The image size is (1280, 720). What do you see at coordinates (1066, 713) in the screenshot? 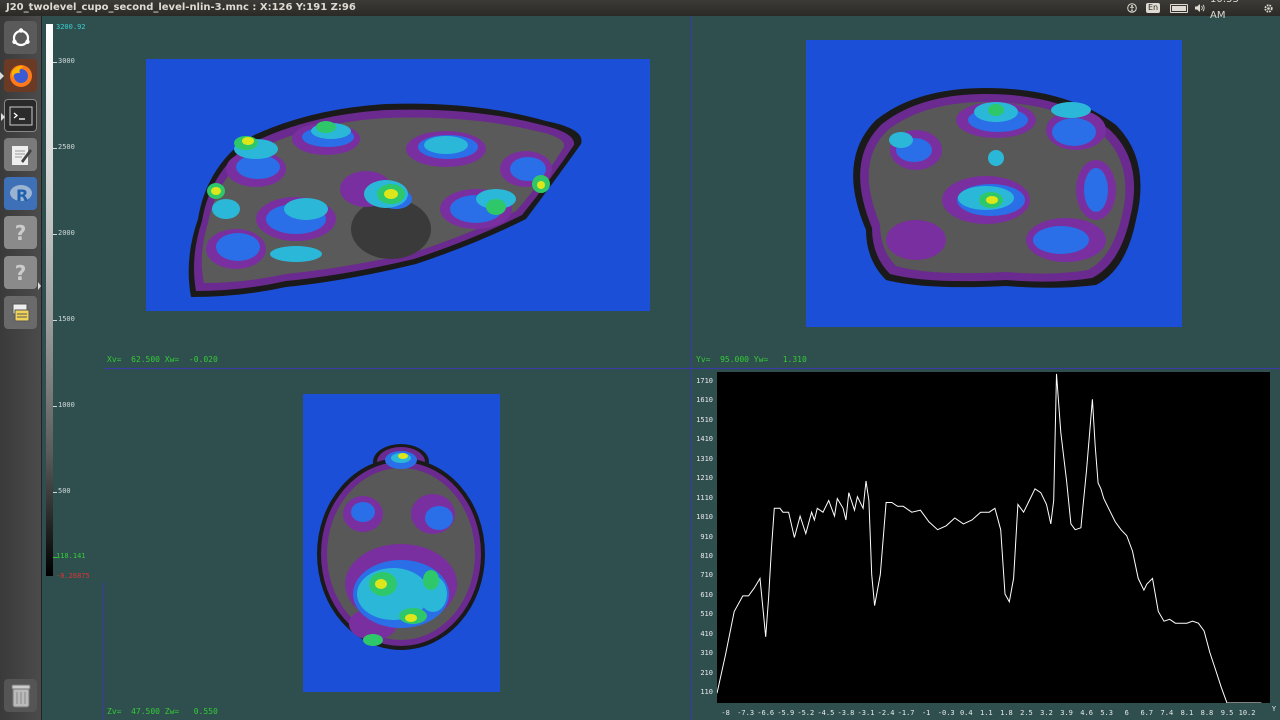
I see `plot-x-tick-label: 3.9` at bounding box center [1066, 713].